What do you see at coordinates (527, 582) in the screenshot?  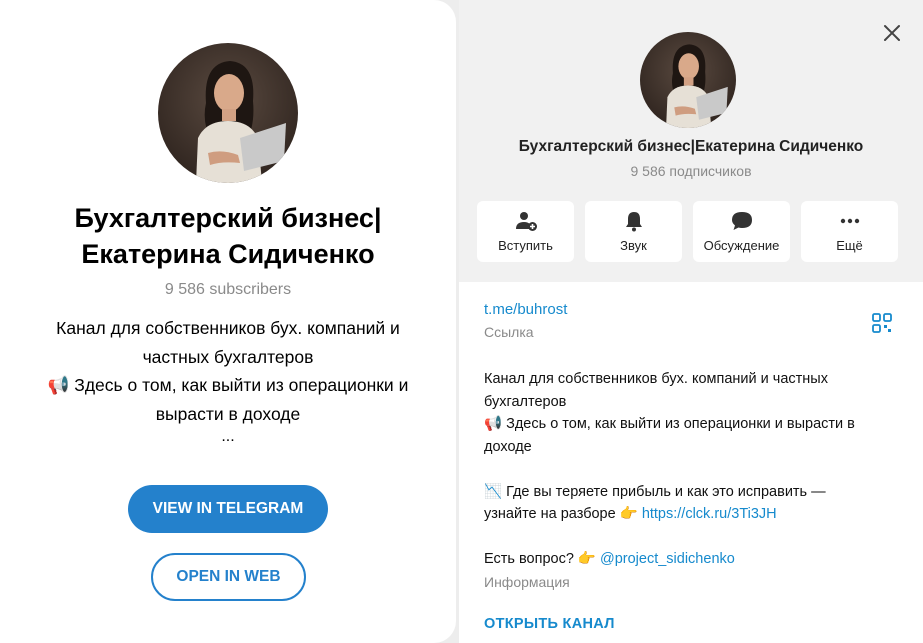 I see `info-caption: Информация` at bounding box center [527, 582].